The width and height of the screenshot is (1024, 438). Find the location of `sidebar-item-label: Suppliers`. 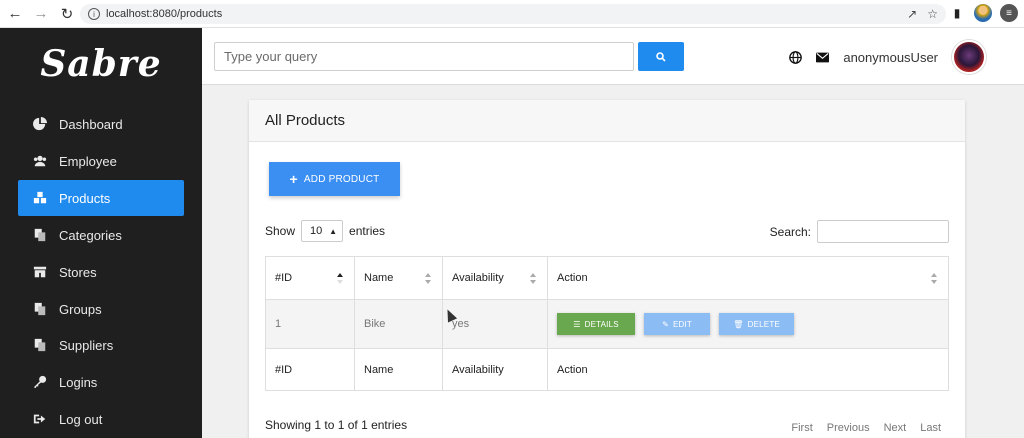

sidebar-item-label: Suppliers is located at coordinates (86, 345).